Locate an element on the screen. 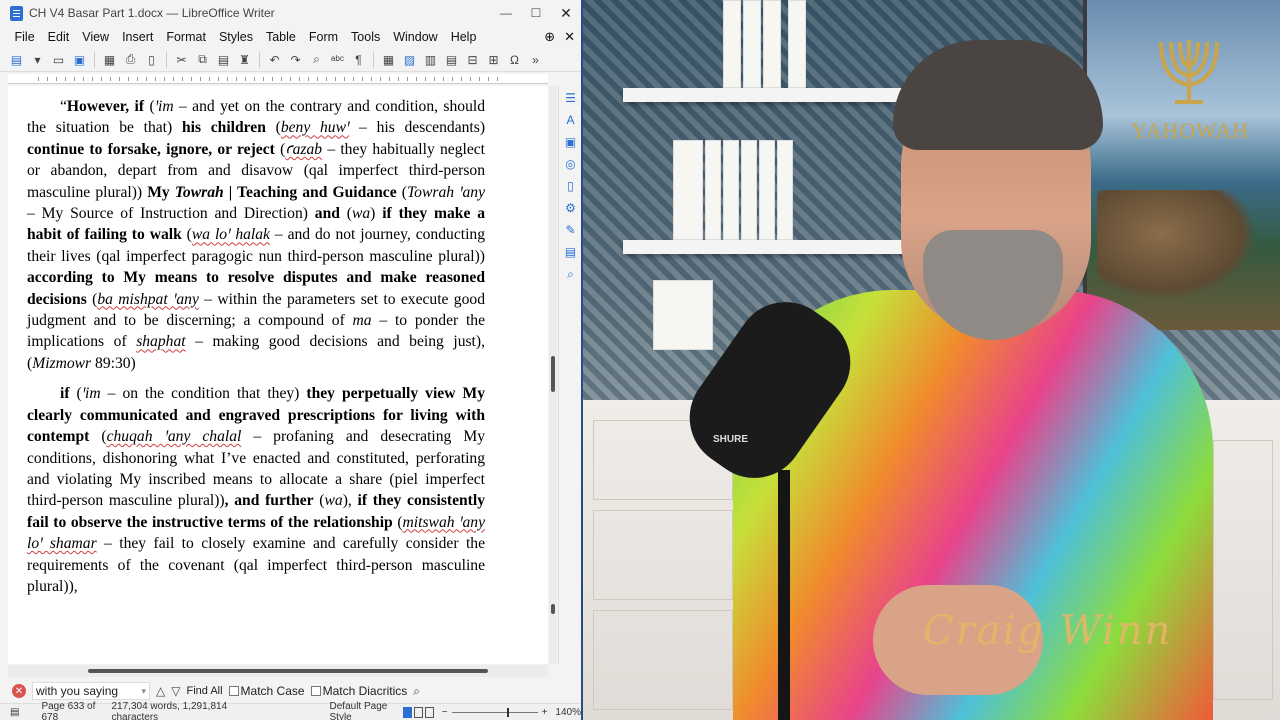  formatting-marks-icon: ¶ is located at coordinates (358, 59).